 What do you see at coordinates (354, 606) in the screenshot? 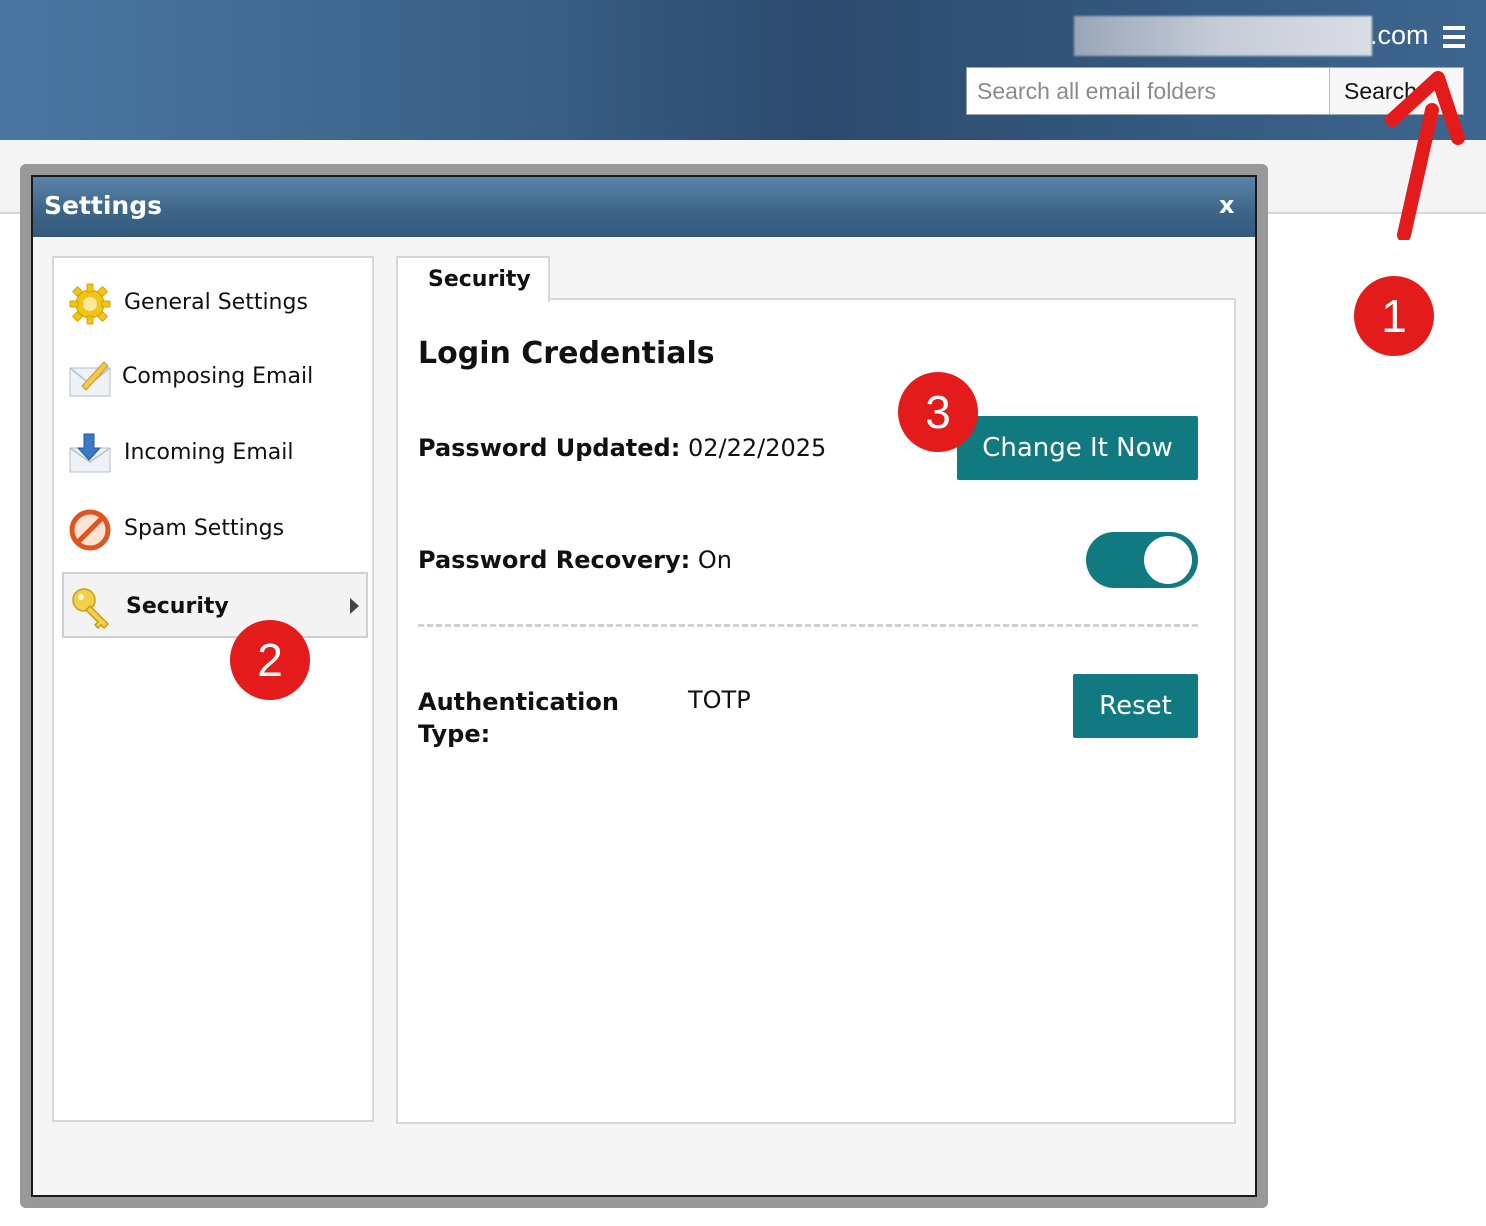
I see `chevron-right-icon` at bounding box center [354, 606].